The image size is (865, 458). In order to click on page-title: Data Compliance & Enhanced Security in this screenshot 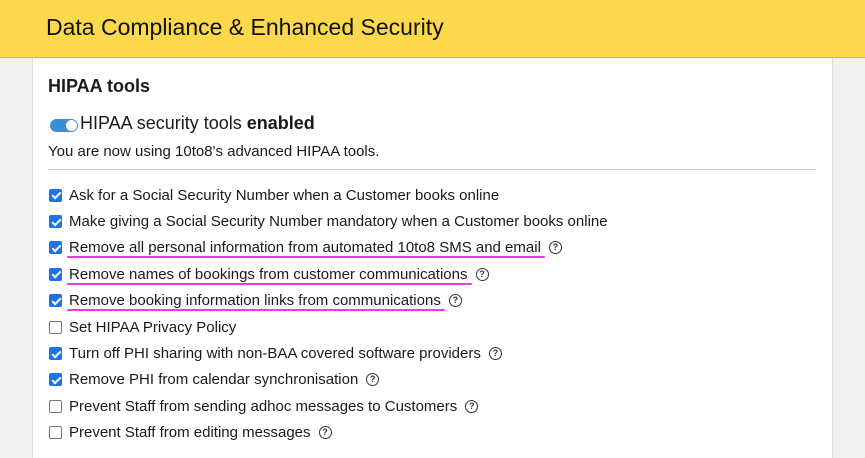, I will do `click(245, 27)`.